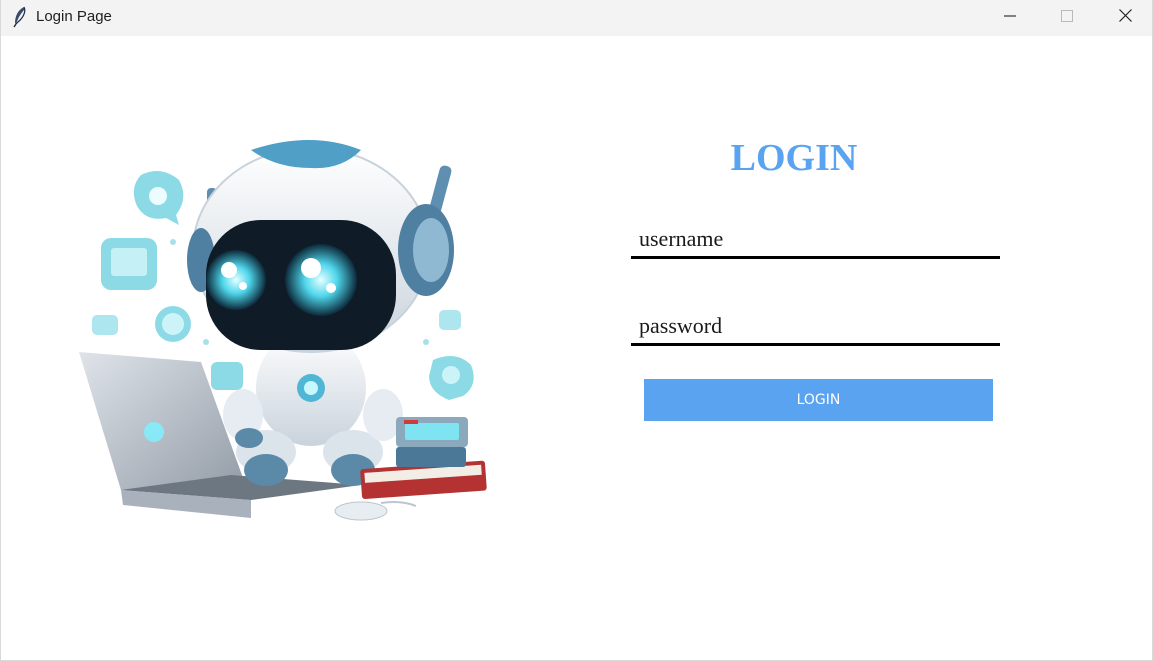  I want to click on username-input, so click(815, 239).